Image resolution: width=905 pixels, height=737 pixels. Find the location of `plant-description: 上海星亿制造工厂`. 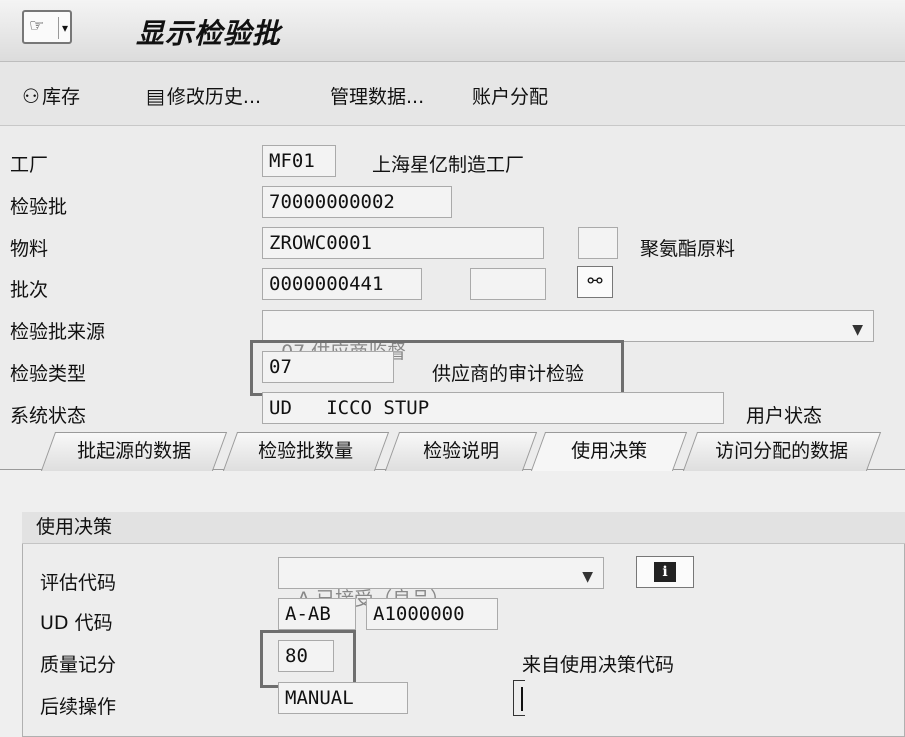

plant-description: 上海星亿制造工厂 is located at coordinates (448, 165).